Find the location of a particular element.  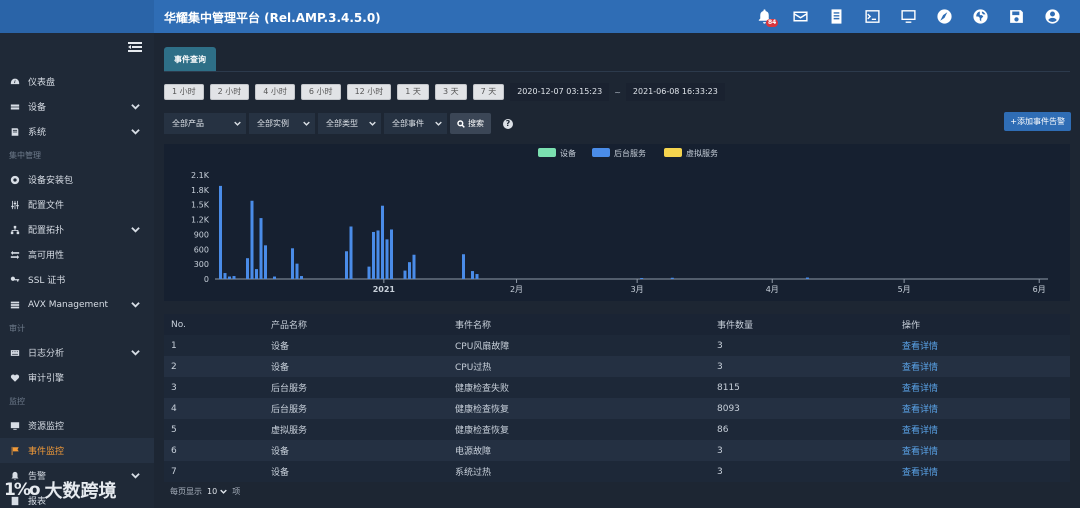

document-button is located at coordinates (836, 16).